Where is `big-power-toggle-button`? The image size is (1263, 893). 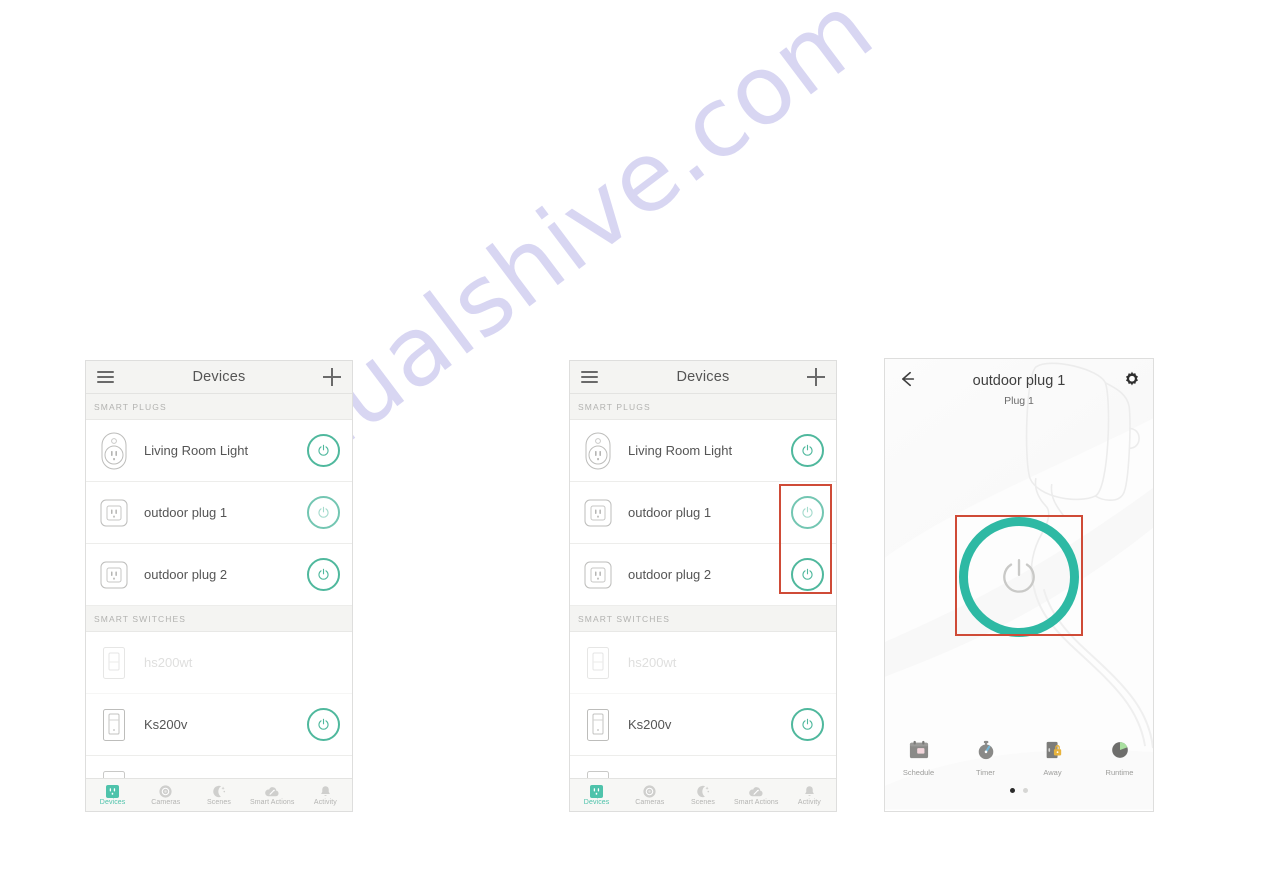
big-power-toggle-button is located at coordinates (1019, 577).